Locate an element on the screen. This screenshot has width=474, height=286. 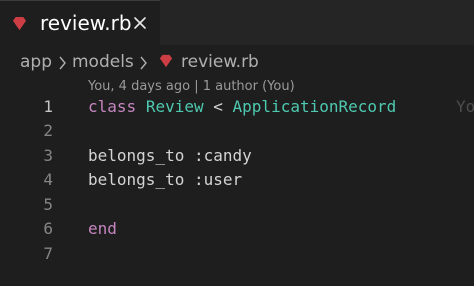
tab-review-rb: review.rb is located at coordinates (80, 22).